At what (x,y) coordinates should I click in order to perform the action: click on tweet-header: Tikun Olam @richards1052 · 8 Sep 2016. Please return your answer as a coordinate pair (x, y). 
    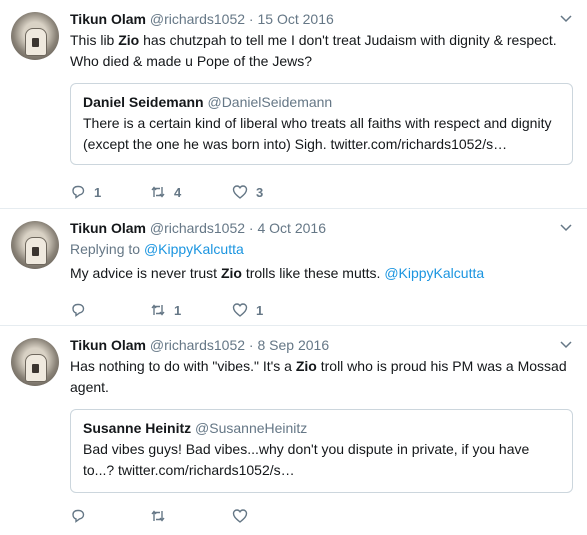
    Looking at the image, I should click on (321, 345).